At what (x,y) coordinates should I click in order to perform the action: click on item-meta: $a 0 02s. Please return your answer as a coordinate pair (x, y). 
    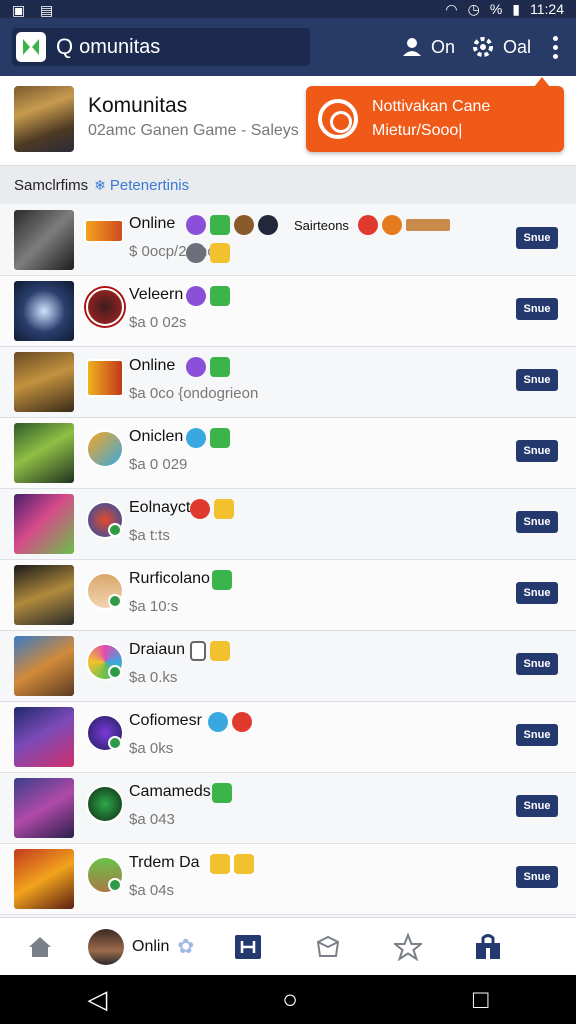
    Looking at the image, I should click on (158, 322).